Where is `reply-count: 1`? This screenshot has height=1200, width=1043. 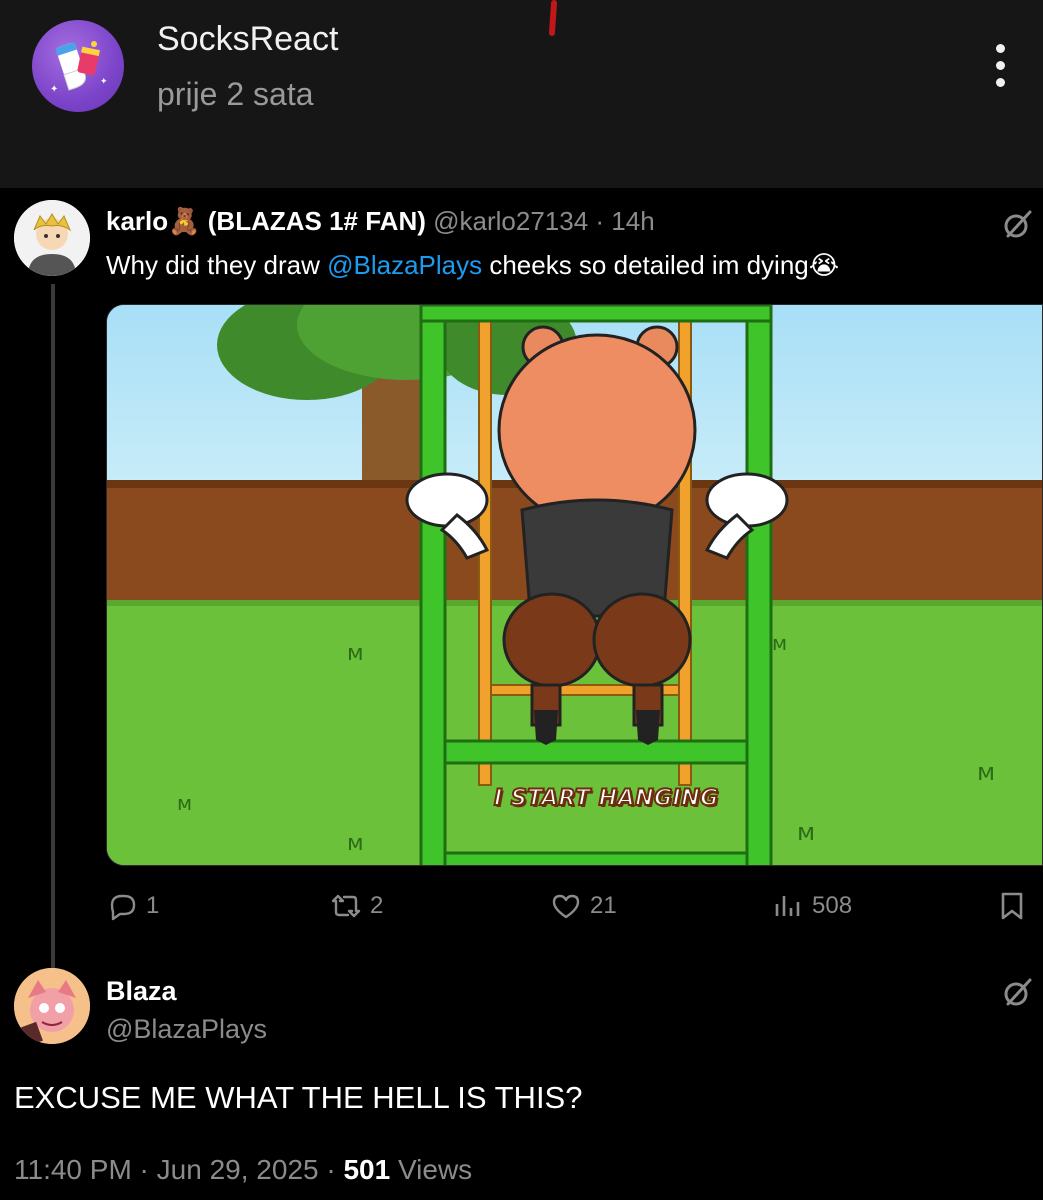 reply-count: 1 is located at coordinates (153, 905).